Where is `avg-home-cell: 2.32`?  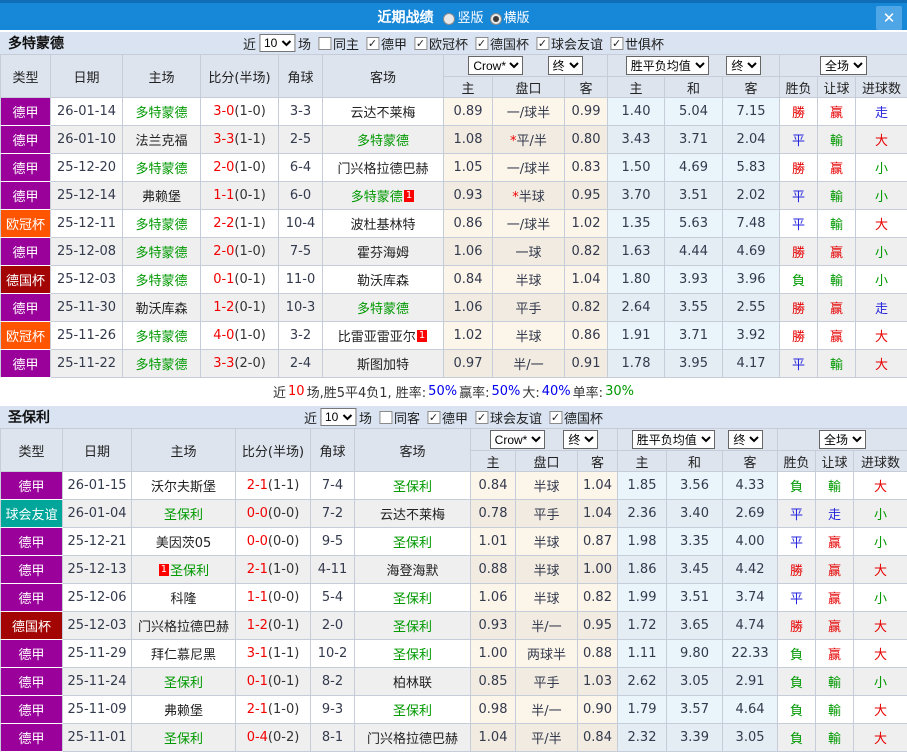 avg-home-cell: 2.32 is located at coordinates (642, 737).